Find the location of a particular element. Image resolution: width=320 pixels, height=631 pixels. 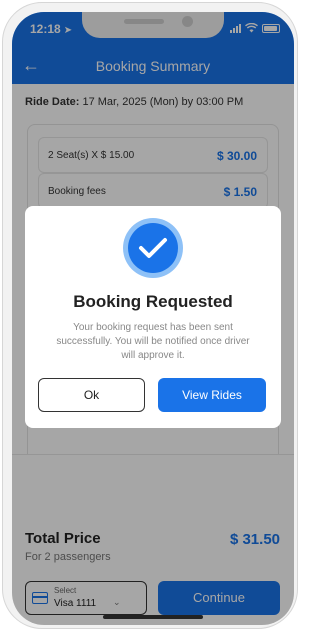

view-rides-button: View Rides is located at coordinates (212, 395).